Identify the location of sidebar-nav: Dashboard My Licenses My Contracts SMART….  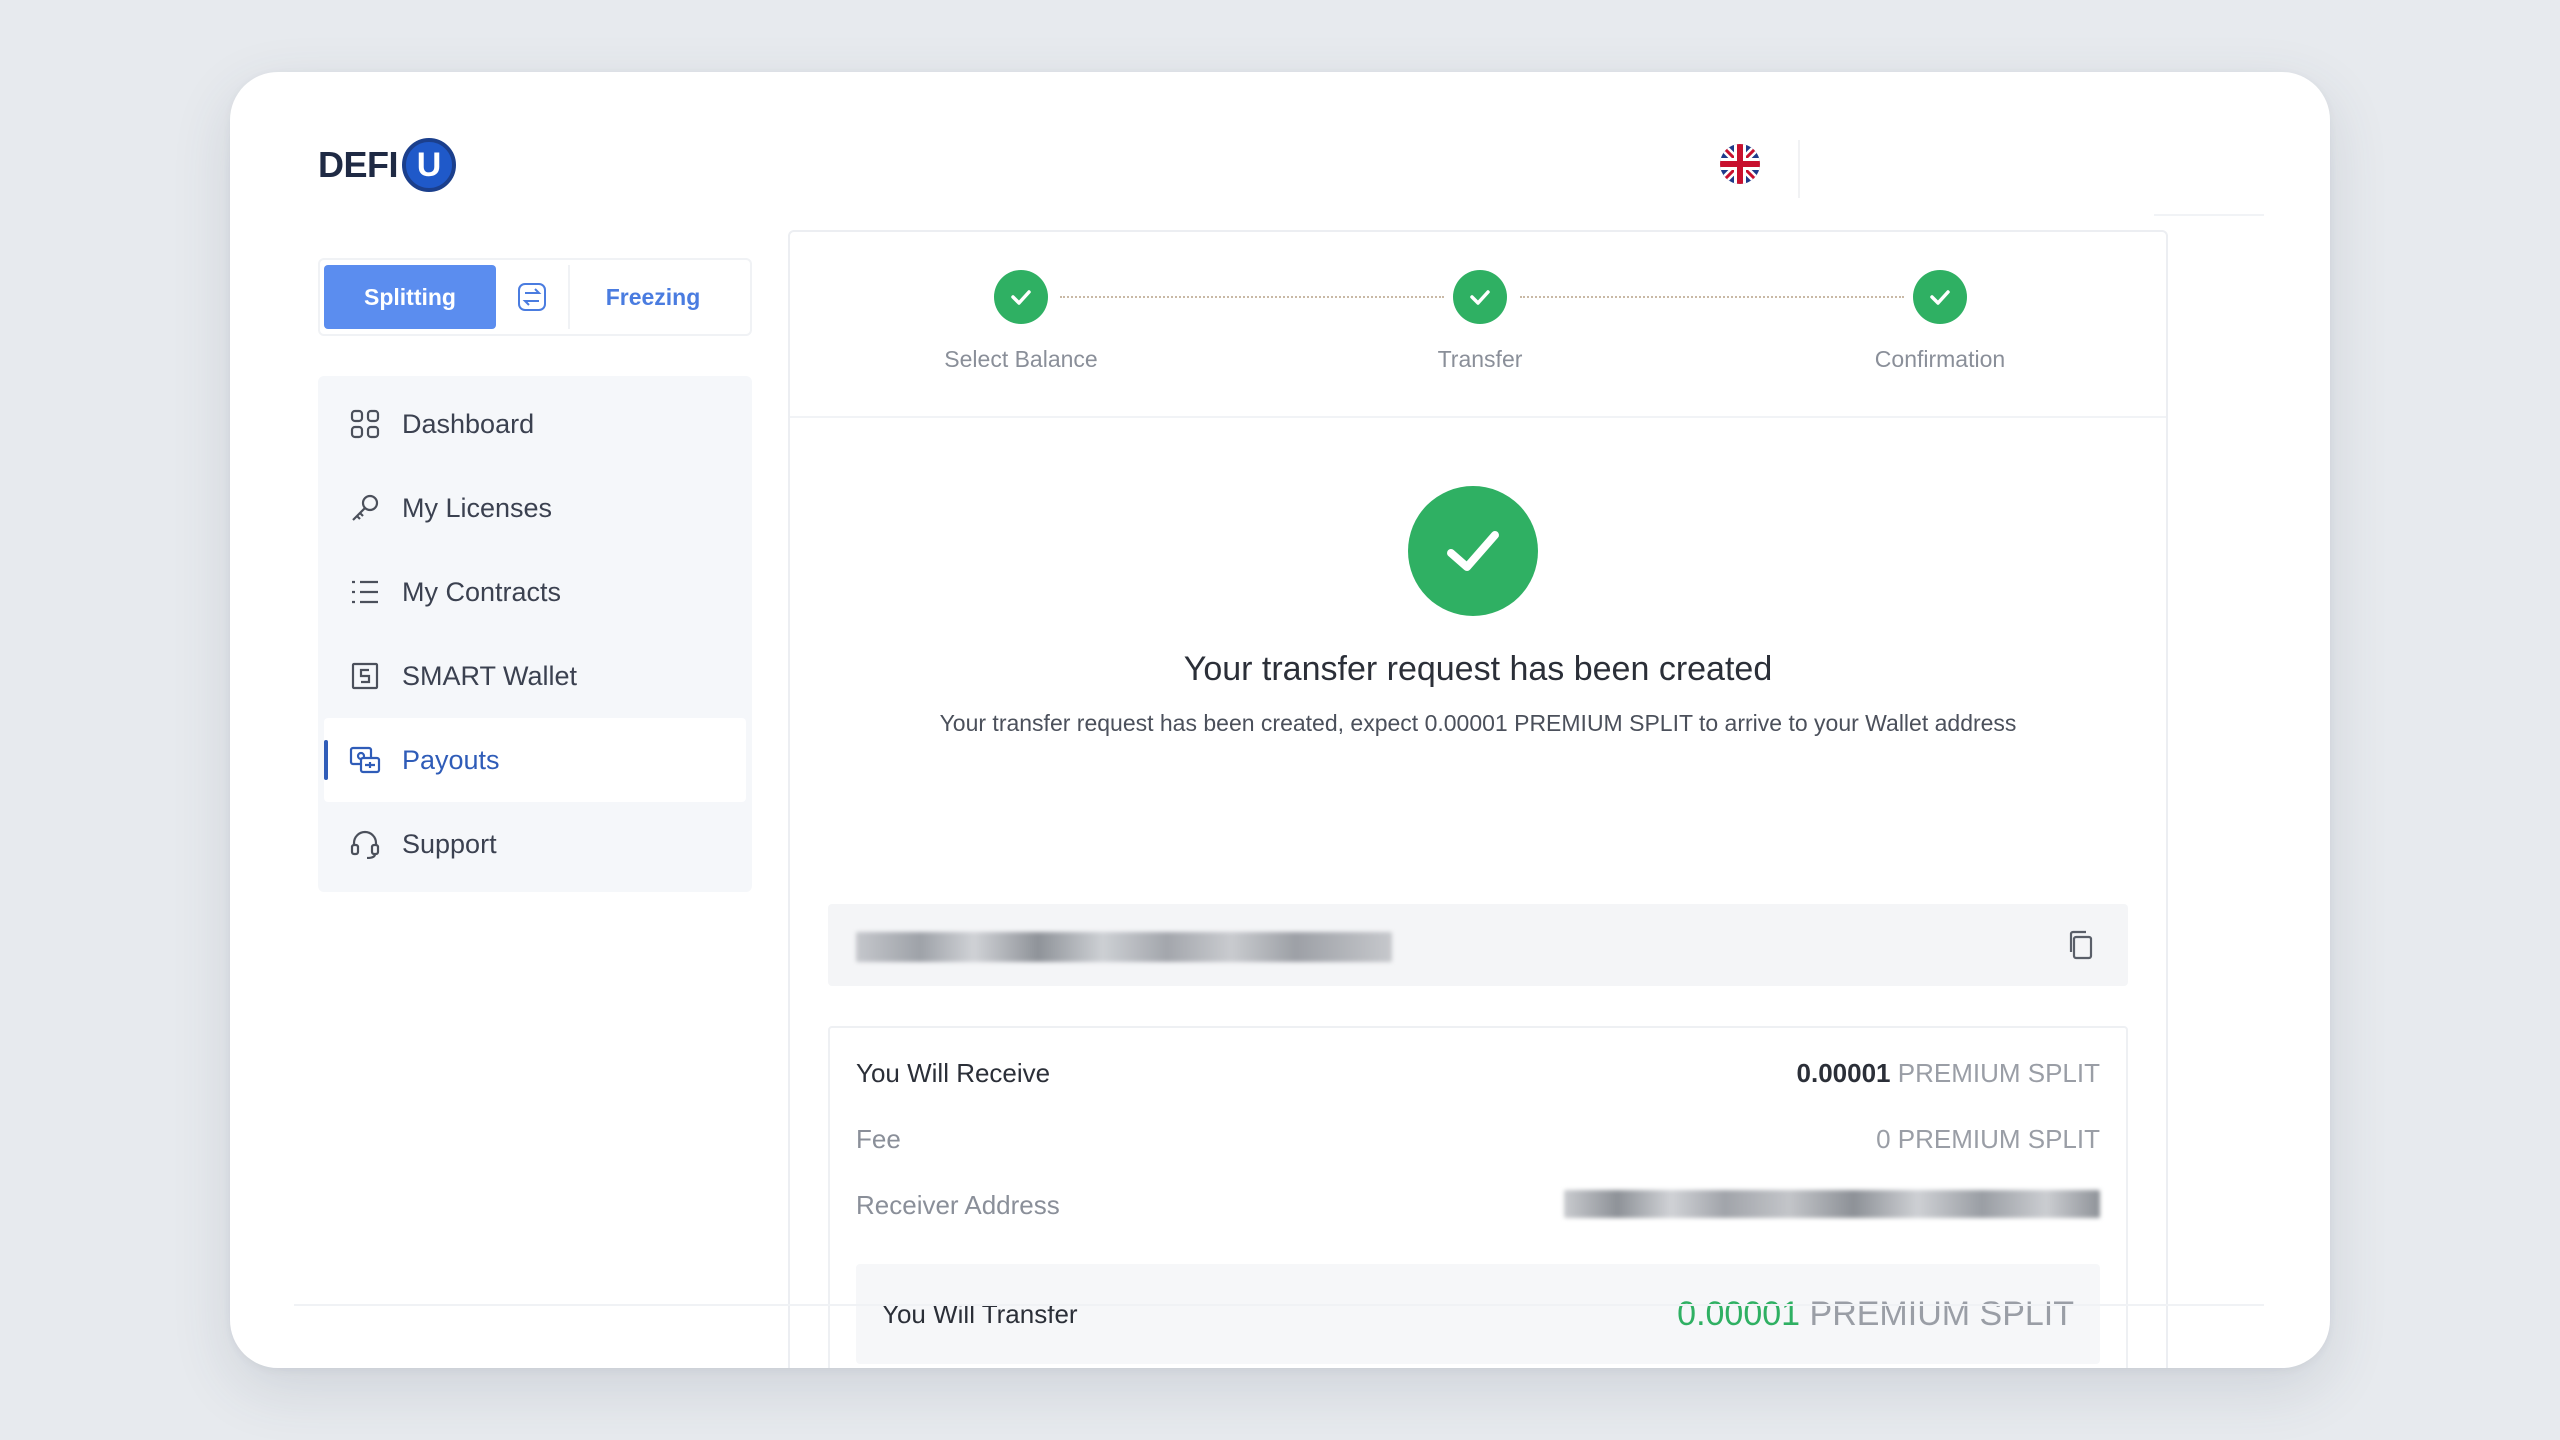
(535, 634).